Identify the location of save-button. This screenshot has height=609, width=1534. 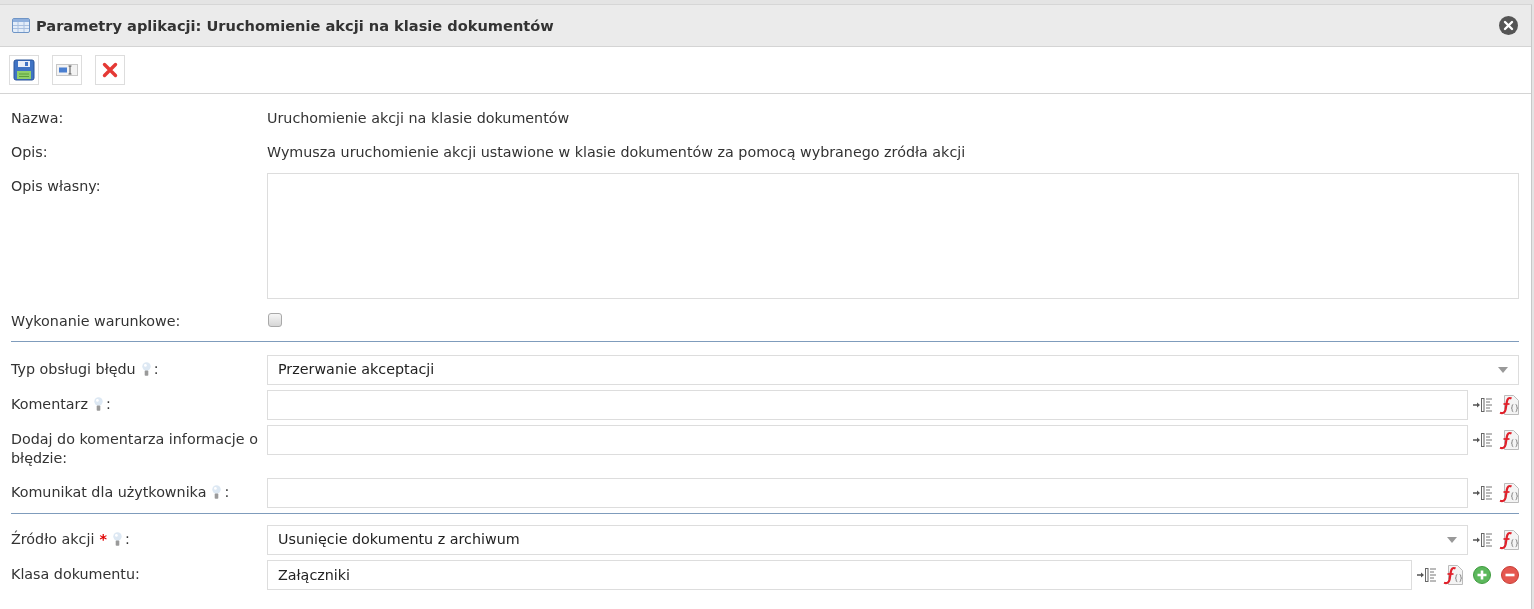
(24, 70).